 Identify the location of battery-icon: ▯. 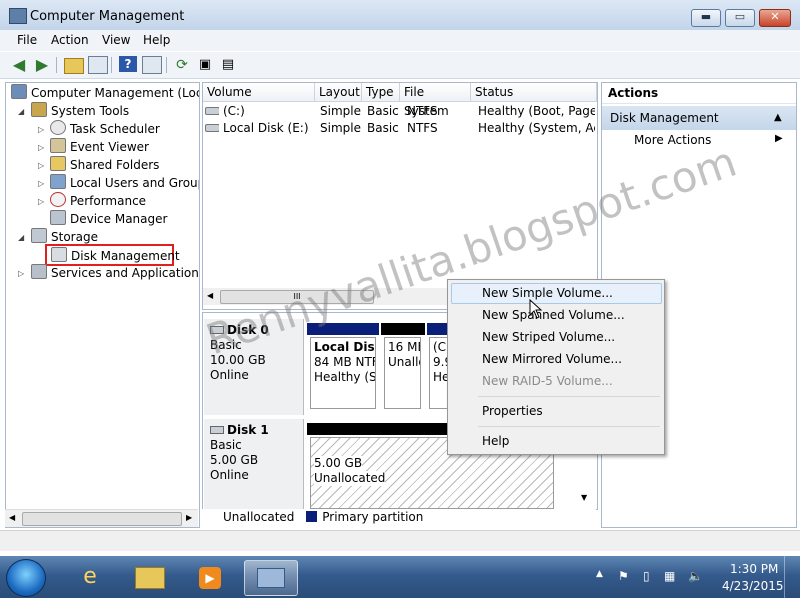
(646, 576).